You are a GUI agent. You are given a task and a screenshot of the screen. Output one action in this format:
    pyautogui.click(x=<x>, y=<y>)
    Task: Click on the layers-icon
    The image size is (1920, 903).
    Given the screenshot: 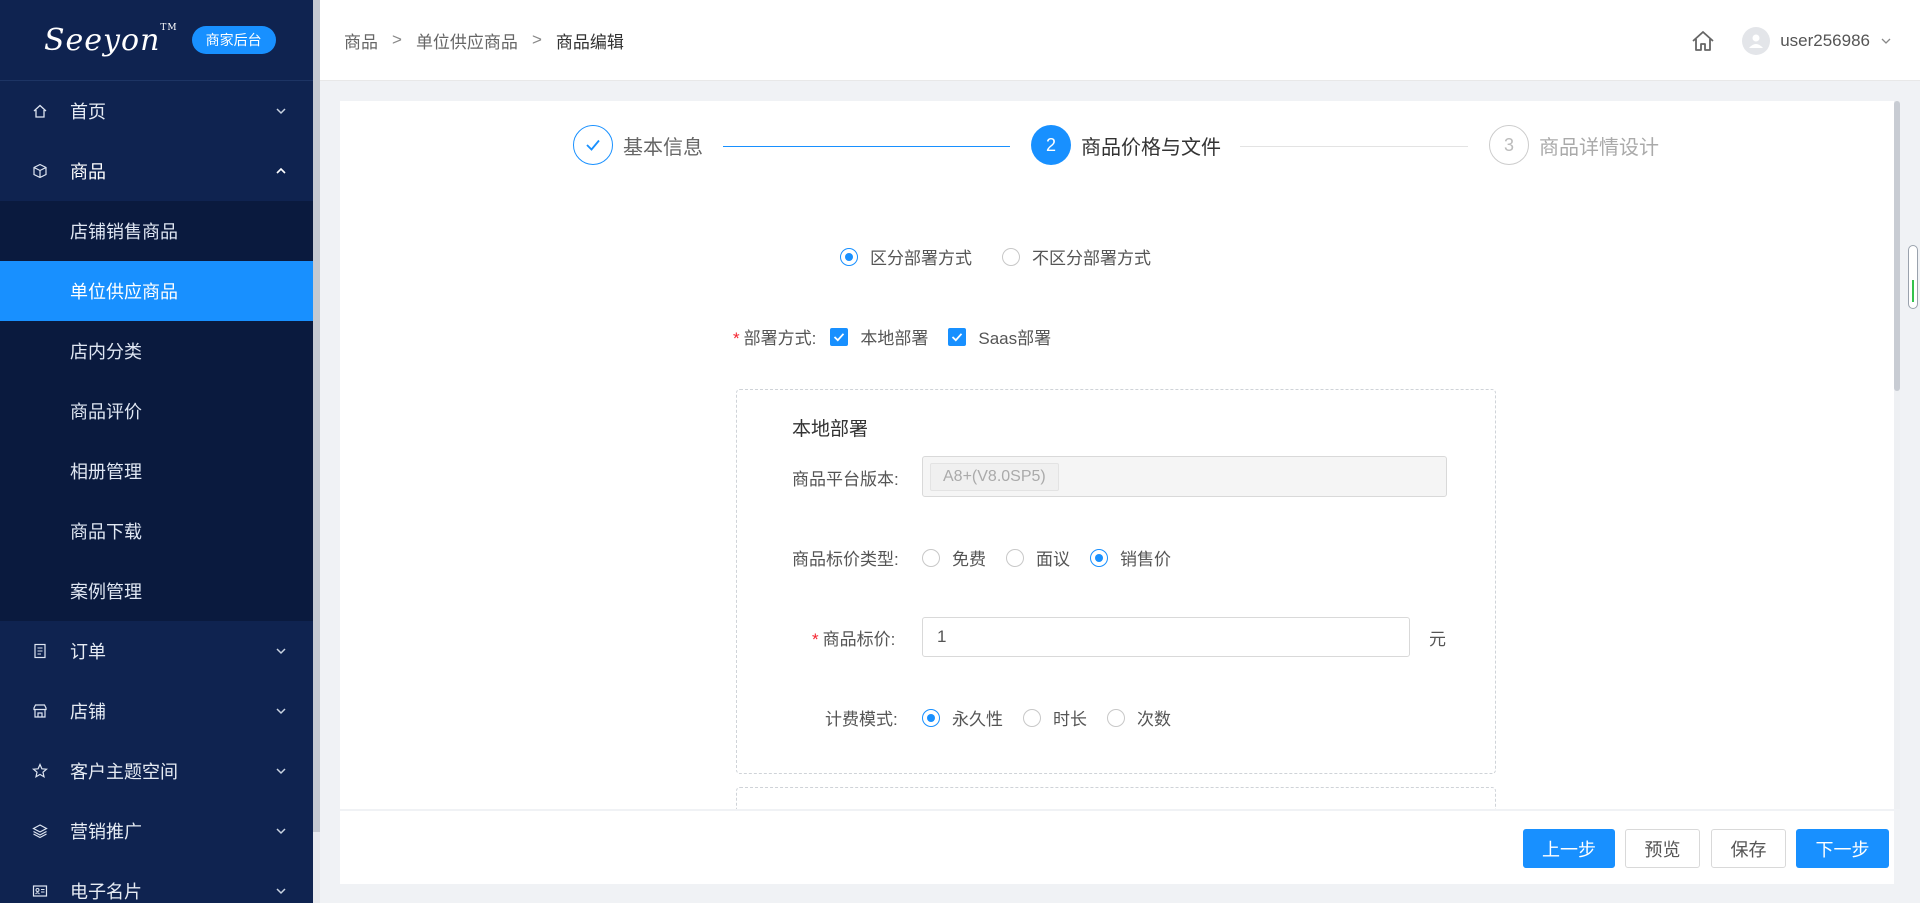 What is the action you would take?
    pyautogui.click(x=40, y=831)
    